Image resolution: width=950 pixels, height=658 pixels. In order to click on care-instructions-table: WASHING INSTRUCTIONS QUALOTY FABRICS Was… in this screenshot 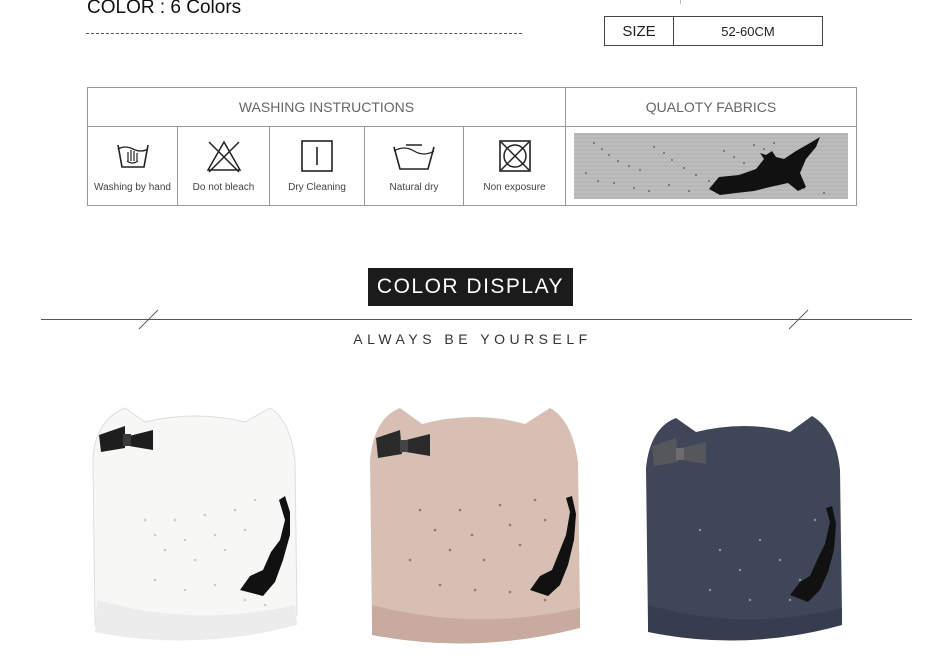, I will do `click(472, 146)`.